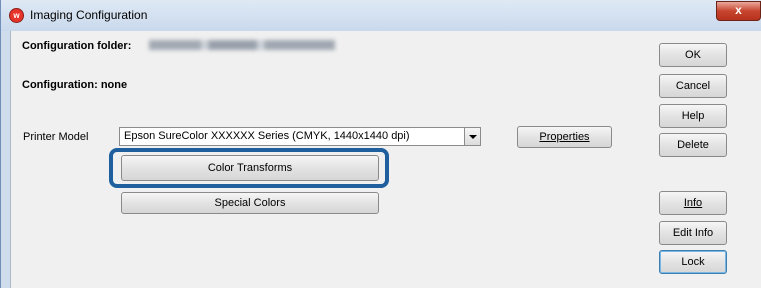 This screenshot has width=761, height=288. Describe the element at coordinates (16, 15) in the screenshot. I see `app-logo-icon: w` at that location.